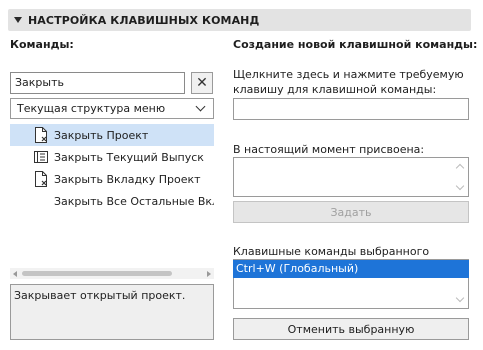 The height and width of the screenshot is (350, 483). I want to click on section-header: НАСТРОЙКА КЛАВИШНЫХ КОМАНД, so click(239, 20).